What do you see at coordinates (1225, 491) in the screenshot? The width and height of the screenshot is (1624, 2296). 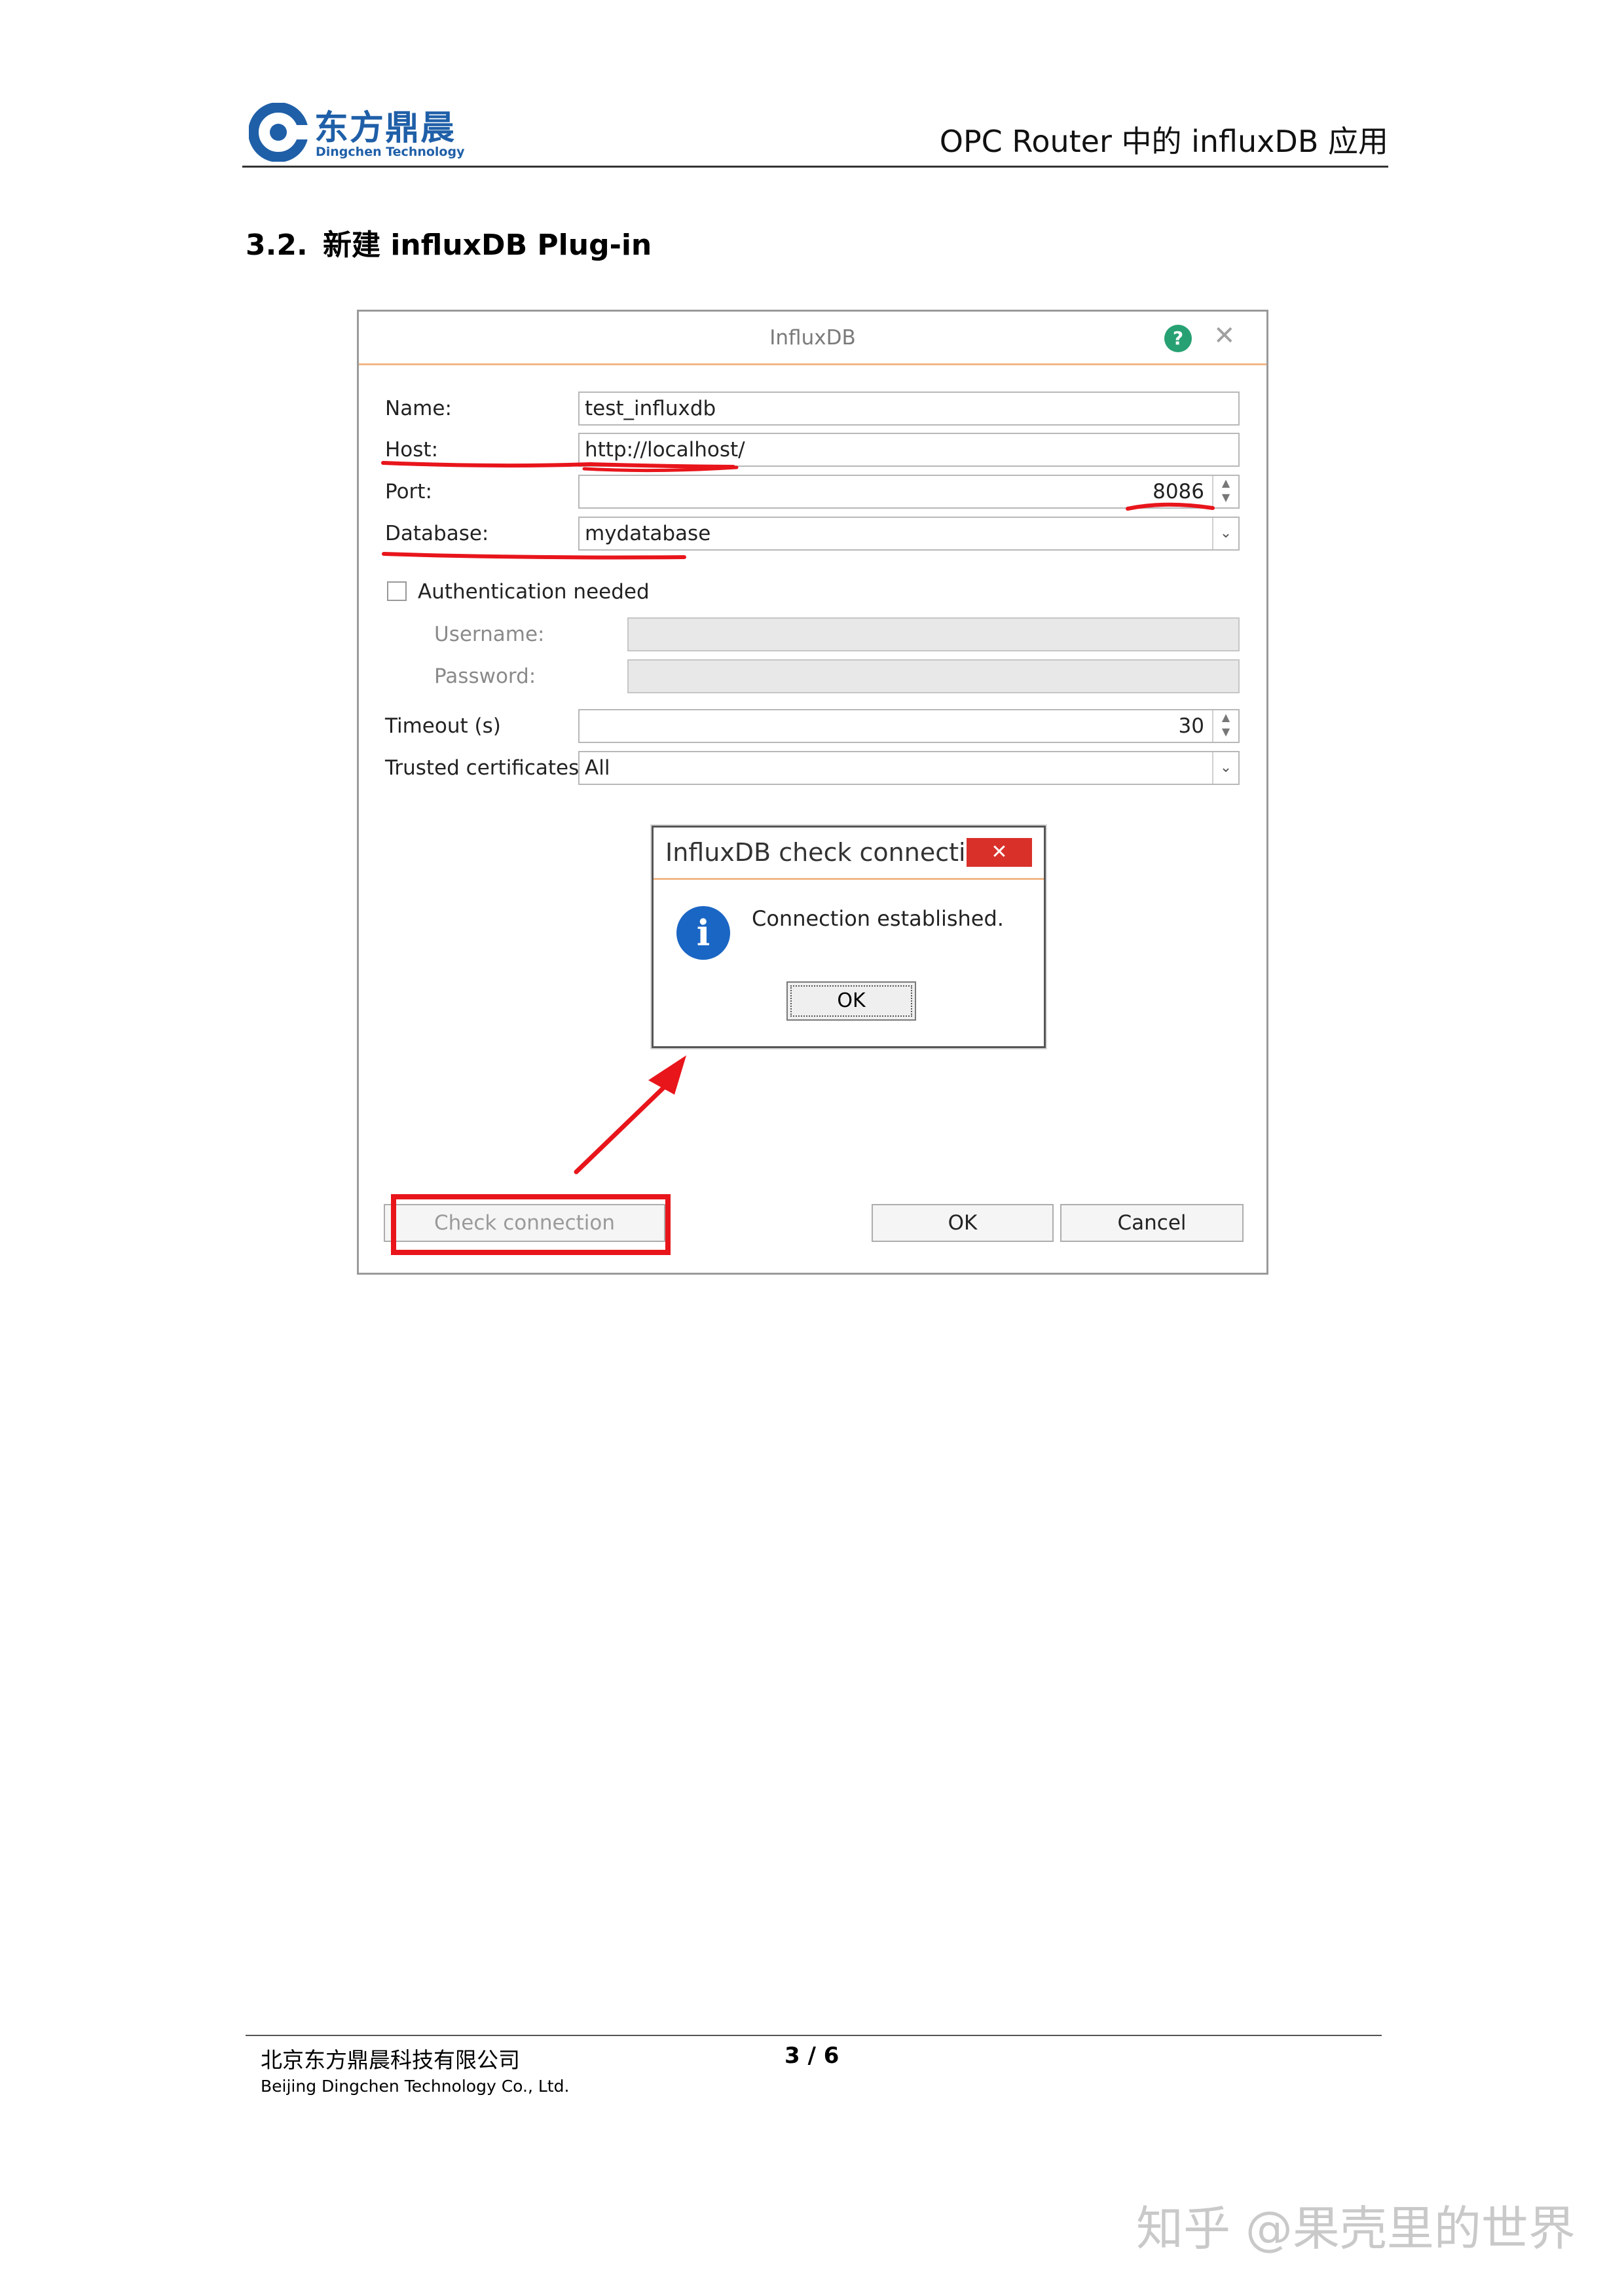 I see `port-spinner-icon: ▲ ▼` at bounding box center [1225, 491].